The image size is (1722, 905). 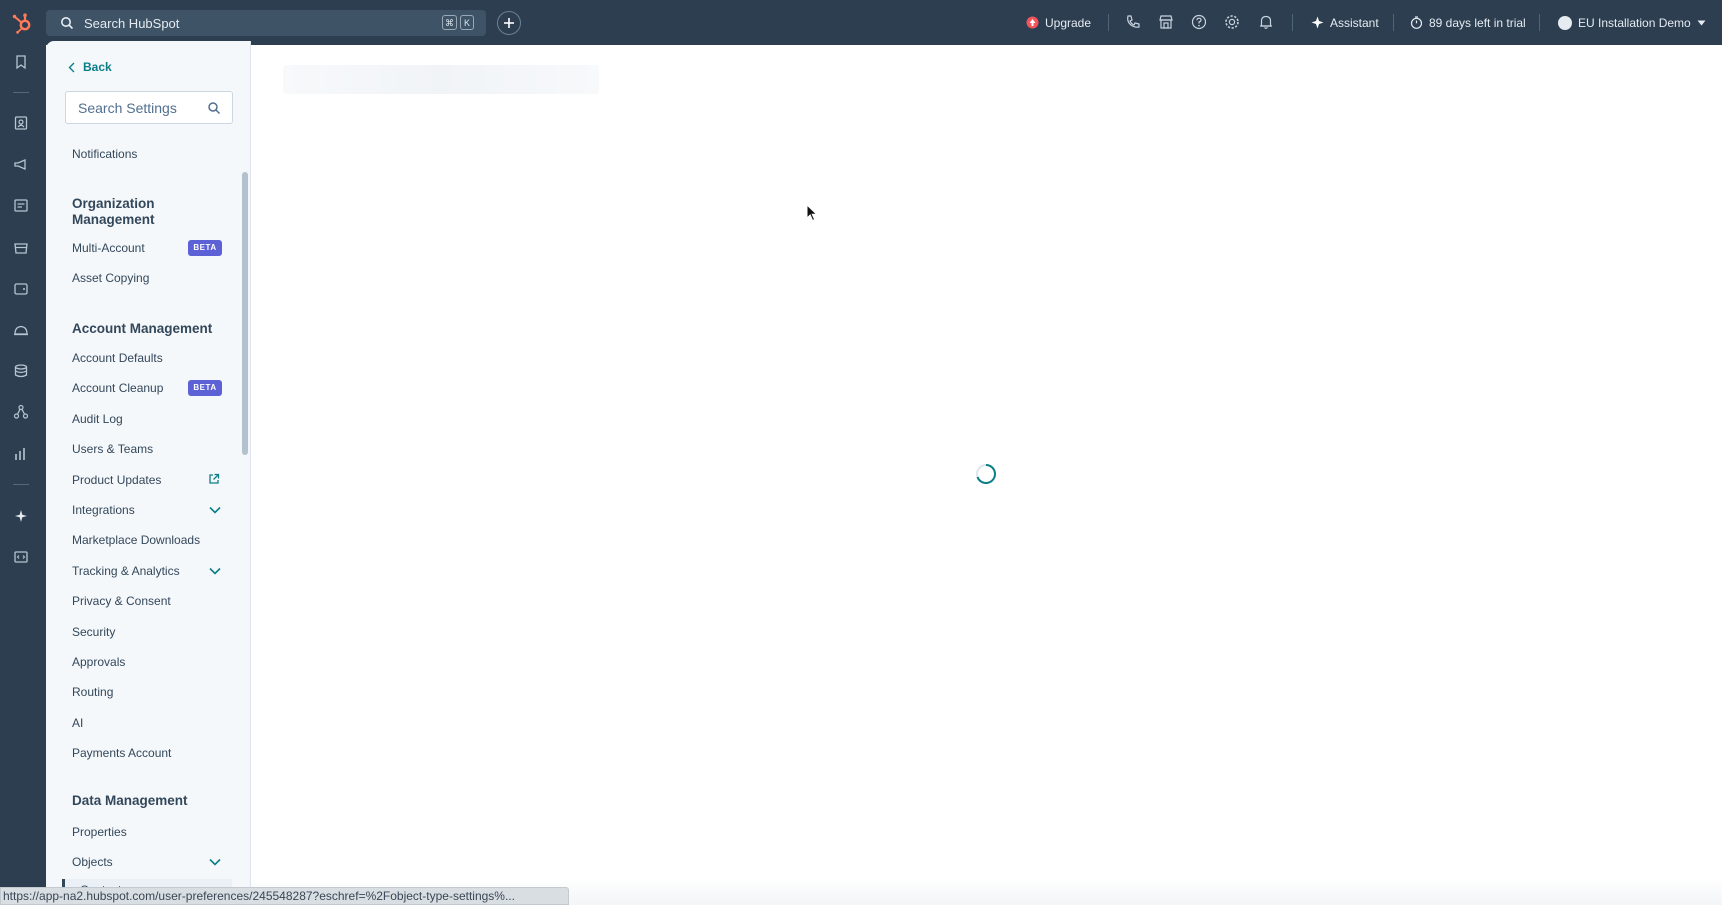 I want to click on caret-down-icon, so click(x=1701, y=22).